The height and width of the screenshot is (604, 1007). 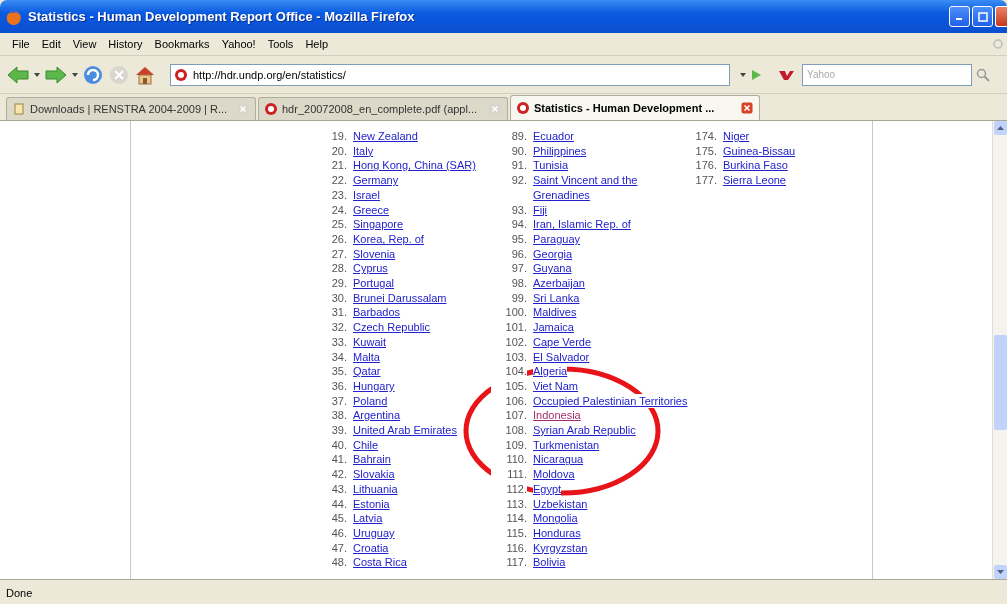 What do you see at coordinates (51, 44) in the screenshot?
I see `menu-item: Edit` at bounding box center [51, 44].